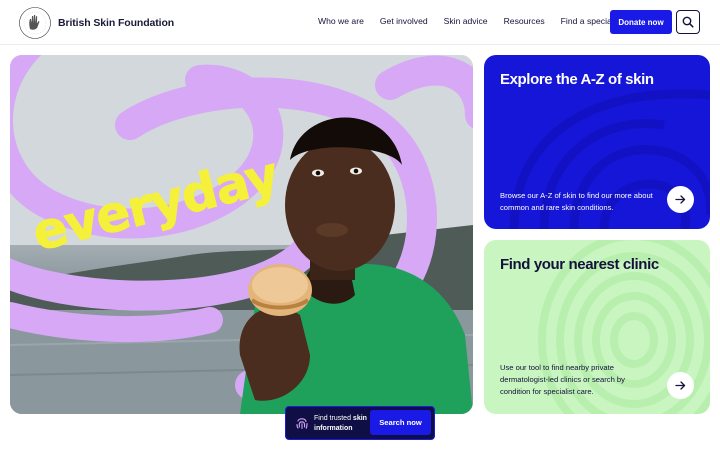 The width and height of the screenshot is (720, 450). Describe the element at coordinates (400, 422) in the screenshot. I see `search-now-button: Search now` at that location.